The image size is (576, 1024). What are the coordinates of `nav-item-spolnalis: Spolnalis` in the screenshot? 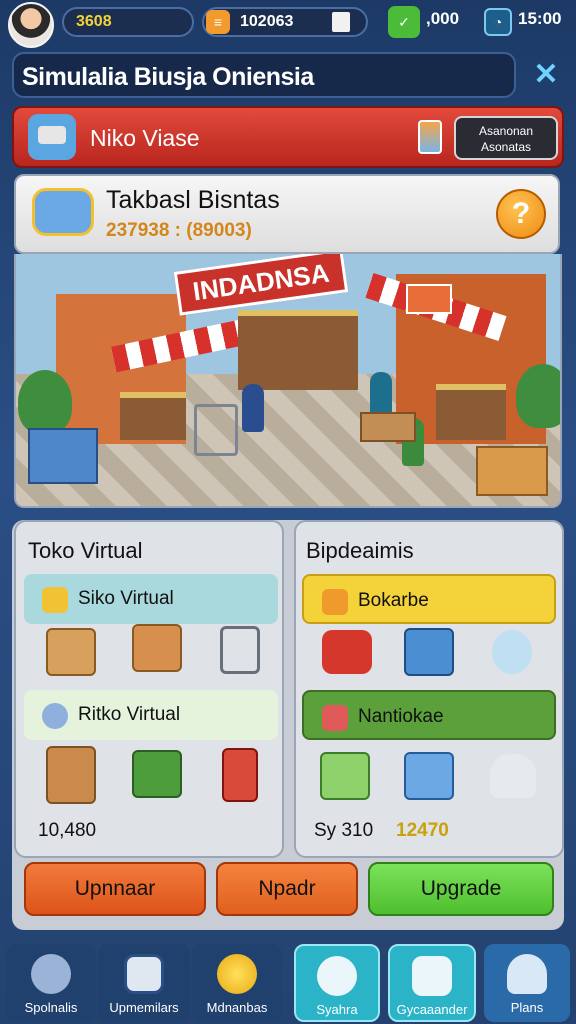 It's located at (51, 983).